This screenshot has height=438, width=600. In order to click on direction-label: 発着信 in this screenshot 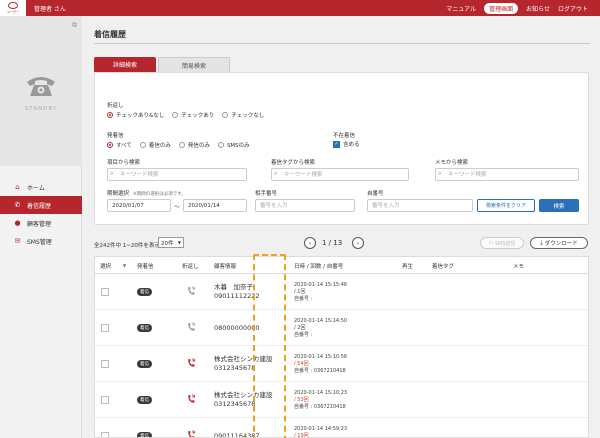, I will do `click(115, 136)`.